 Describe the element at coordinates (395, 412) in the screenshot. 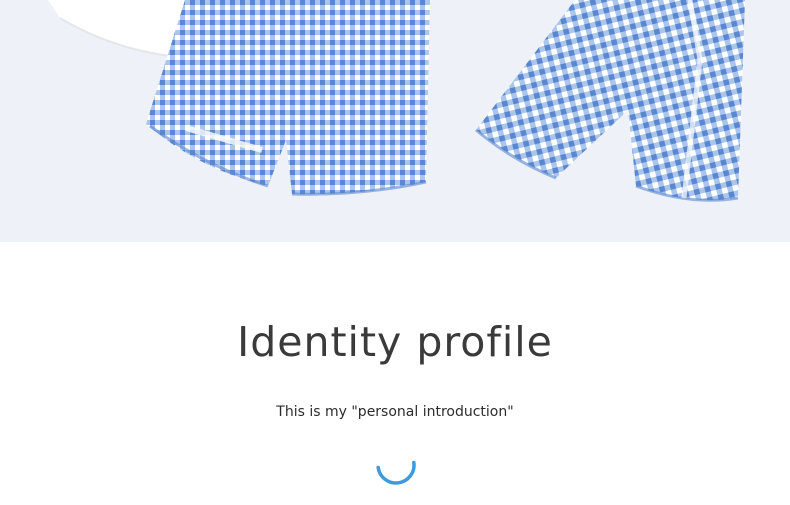

I see `section-subtitle: This is my "personal introduction"` at that location.